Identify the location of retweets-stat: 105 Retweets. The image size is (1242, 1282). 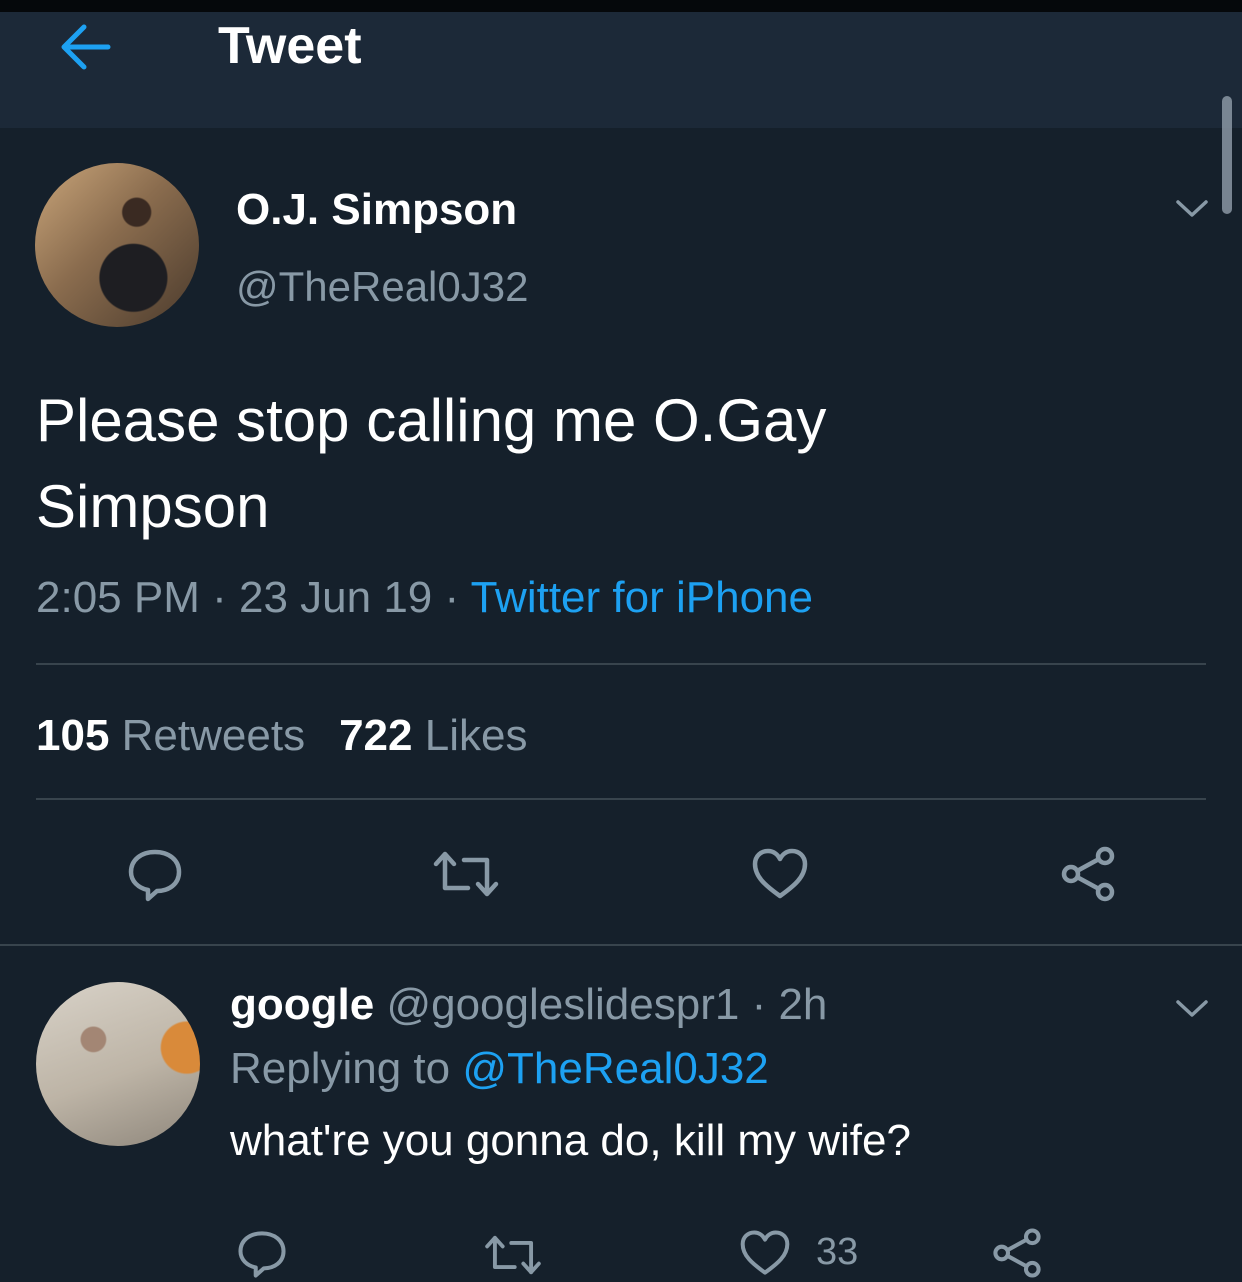
(170, 735).